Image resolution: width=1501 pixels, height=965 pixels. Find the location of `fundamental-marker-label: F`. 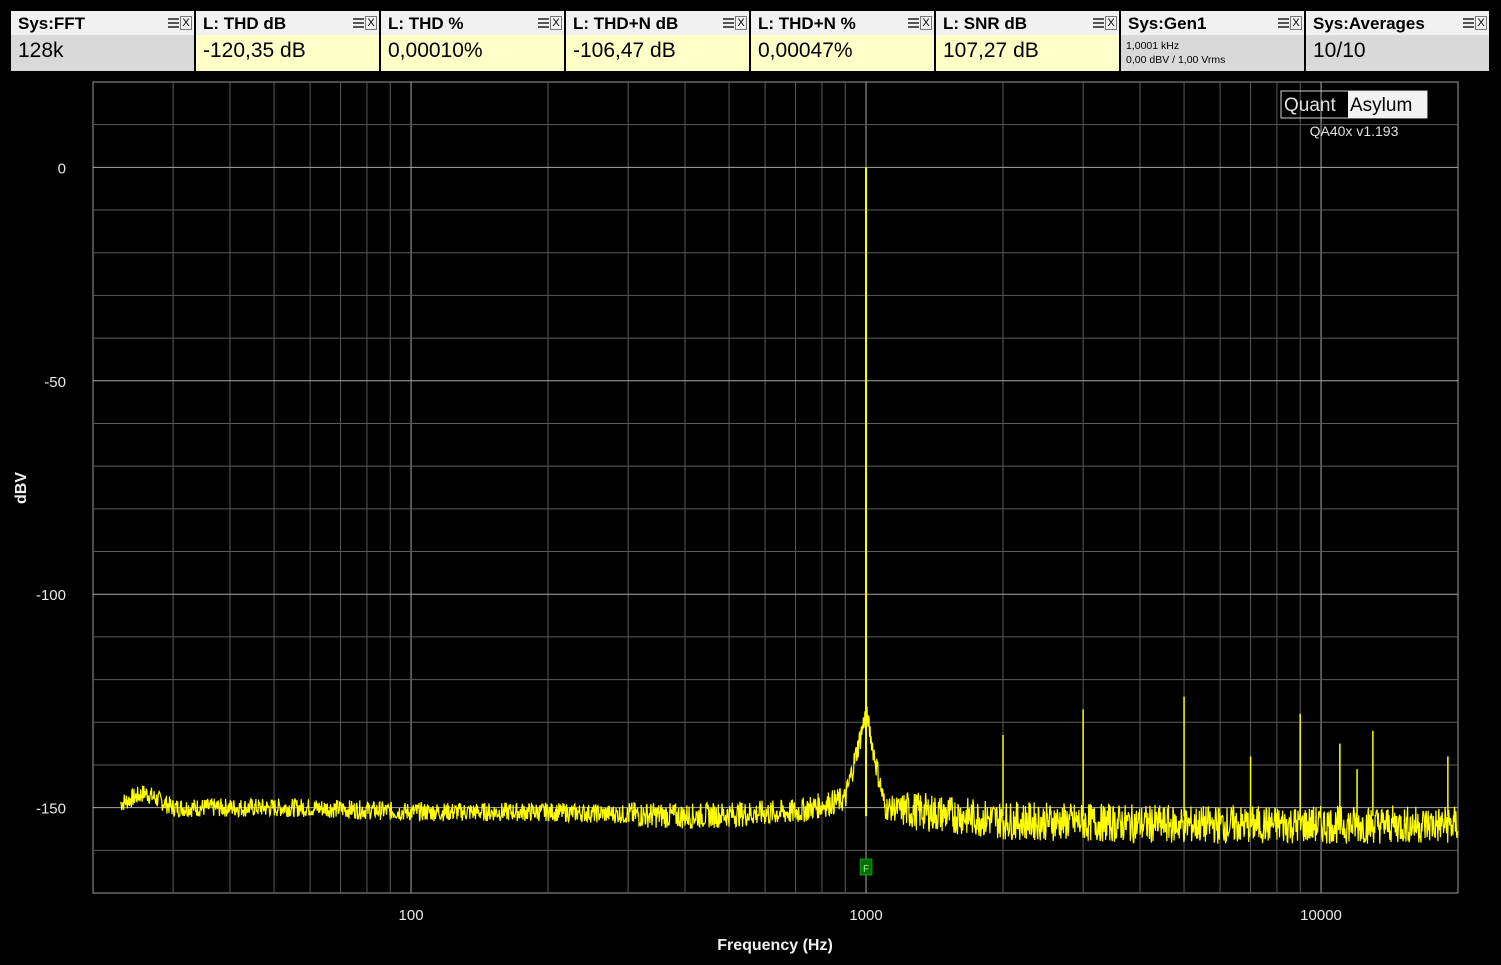

fundamental-marker-label: F is located at coordinates (866, 869).